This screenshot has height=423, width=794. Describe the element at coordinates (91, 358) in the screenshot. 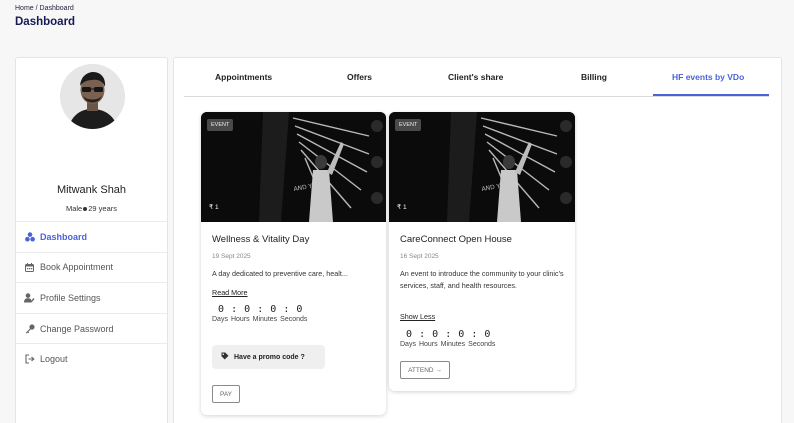

I see `sidebar-item-logout: Logout` at that location.